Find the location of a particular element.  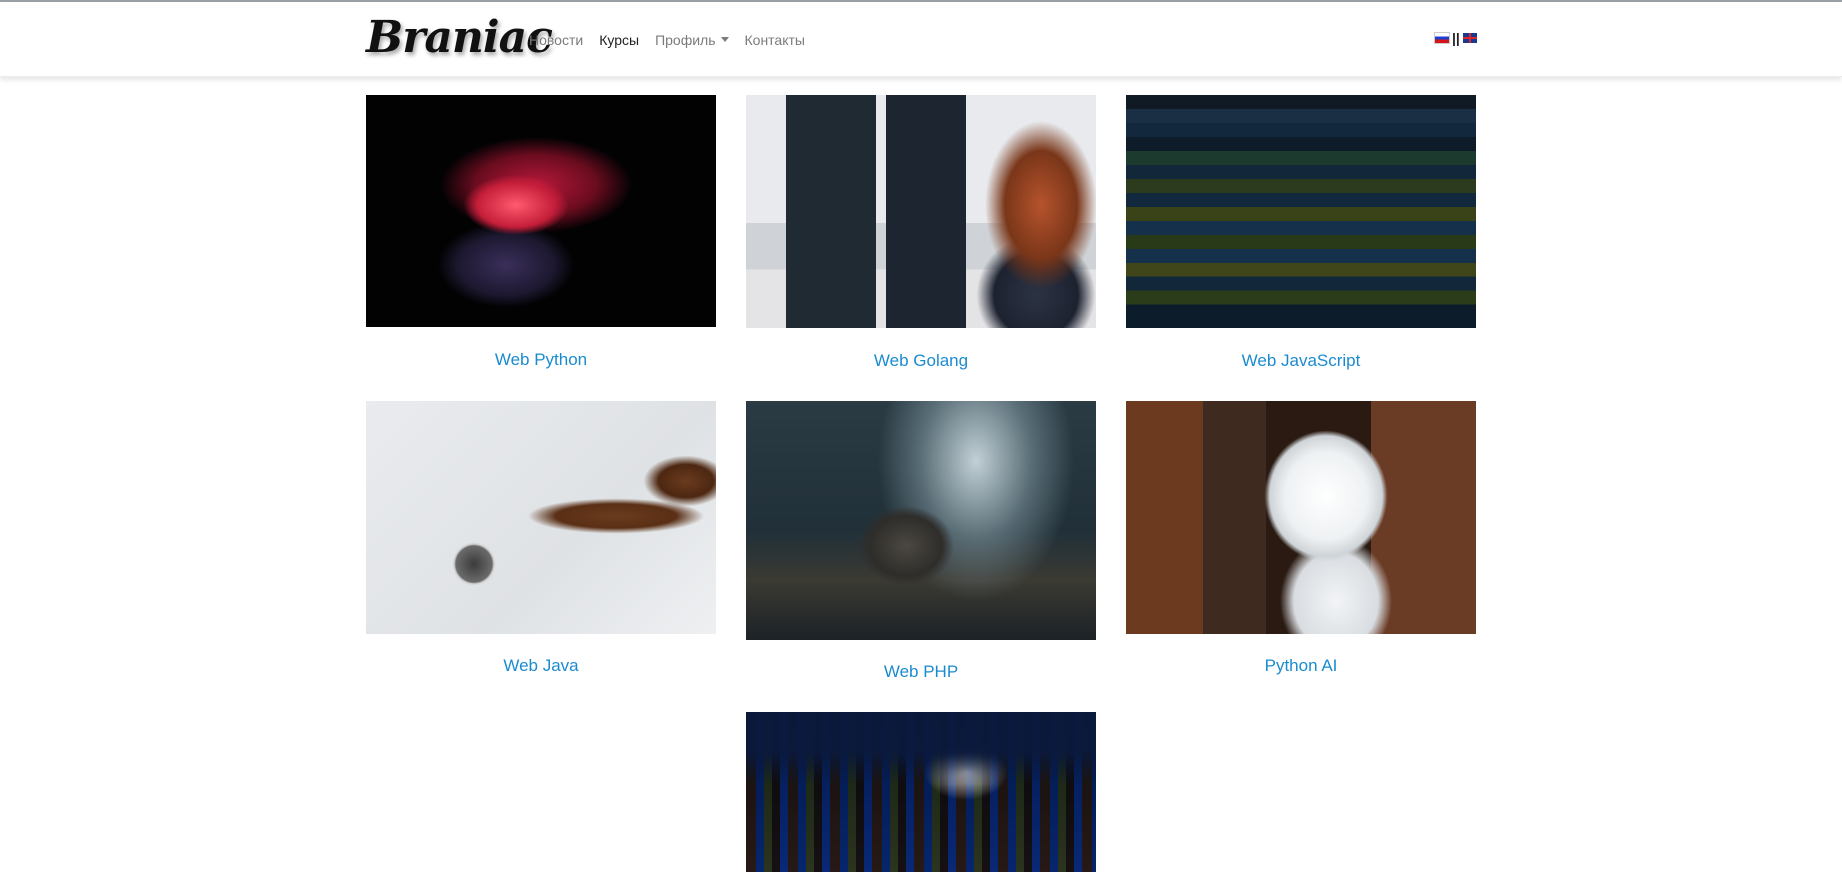

nav-contacts: Контакты is located at coordinates (775, 40).